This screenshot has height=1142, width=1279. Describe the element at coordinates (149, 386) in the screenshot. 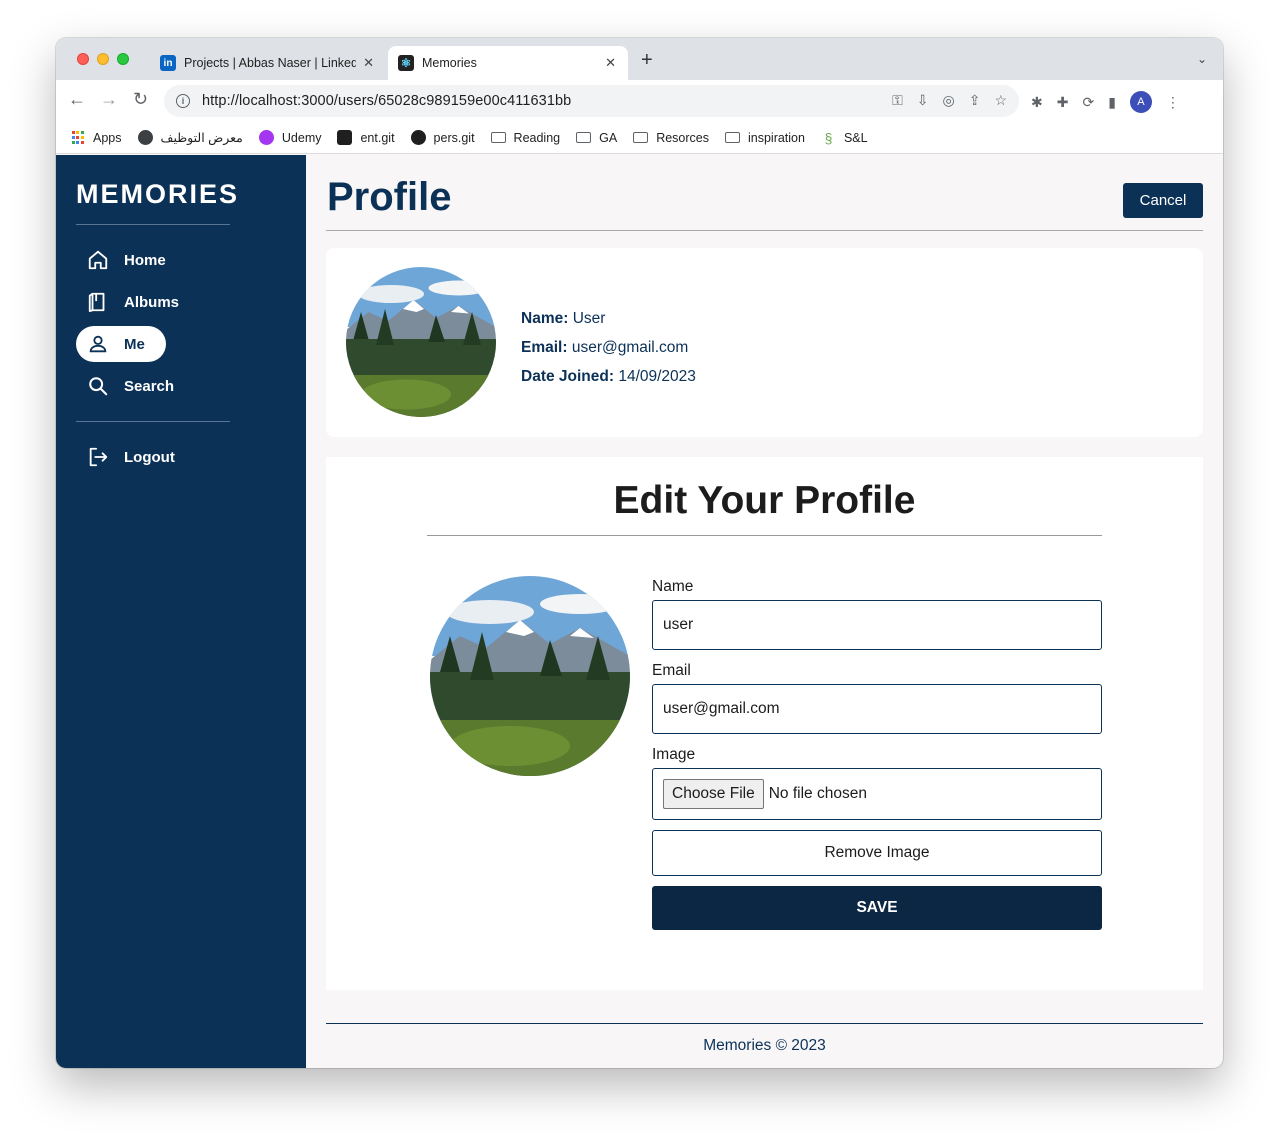

I see `sidebar-item-label: Search` at that location.